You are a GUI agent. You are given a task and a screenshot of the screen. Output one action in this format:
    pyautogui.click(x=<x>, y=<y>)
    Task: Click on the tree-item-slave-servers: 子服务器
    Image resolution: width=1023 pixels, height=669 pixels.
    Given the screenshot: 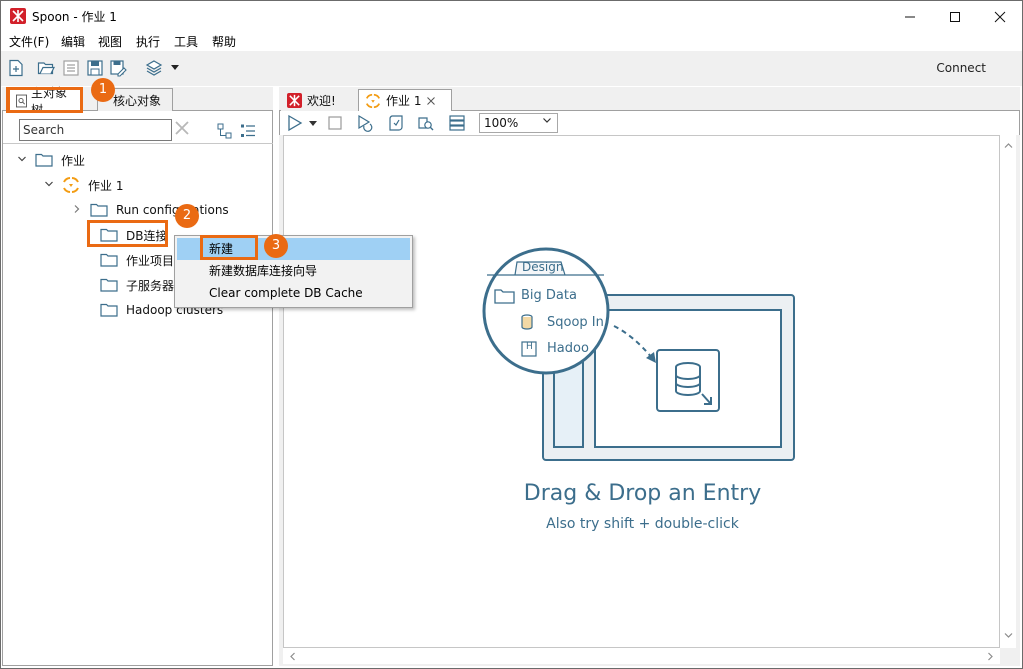 What is the action you would take?
    pyautogui.click(x=132, y=285)
    